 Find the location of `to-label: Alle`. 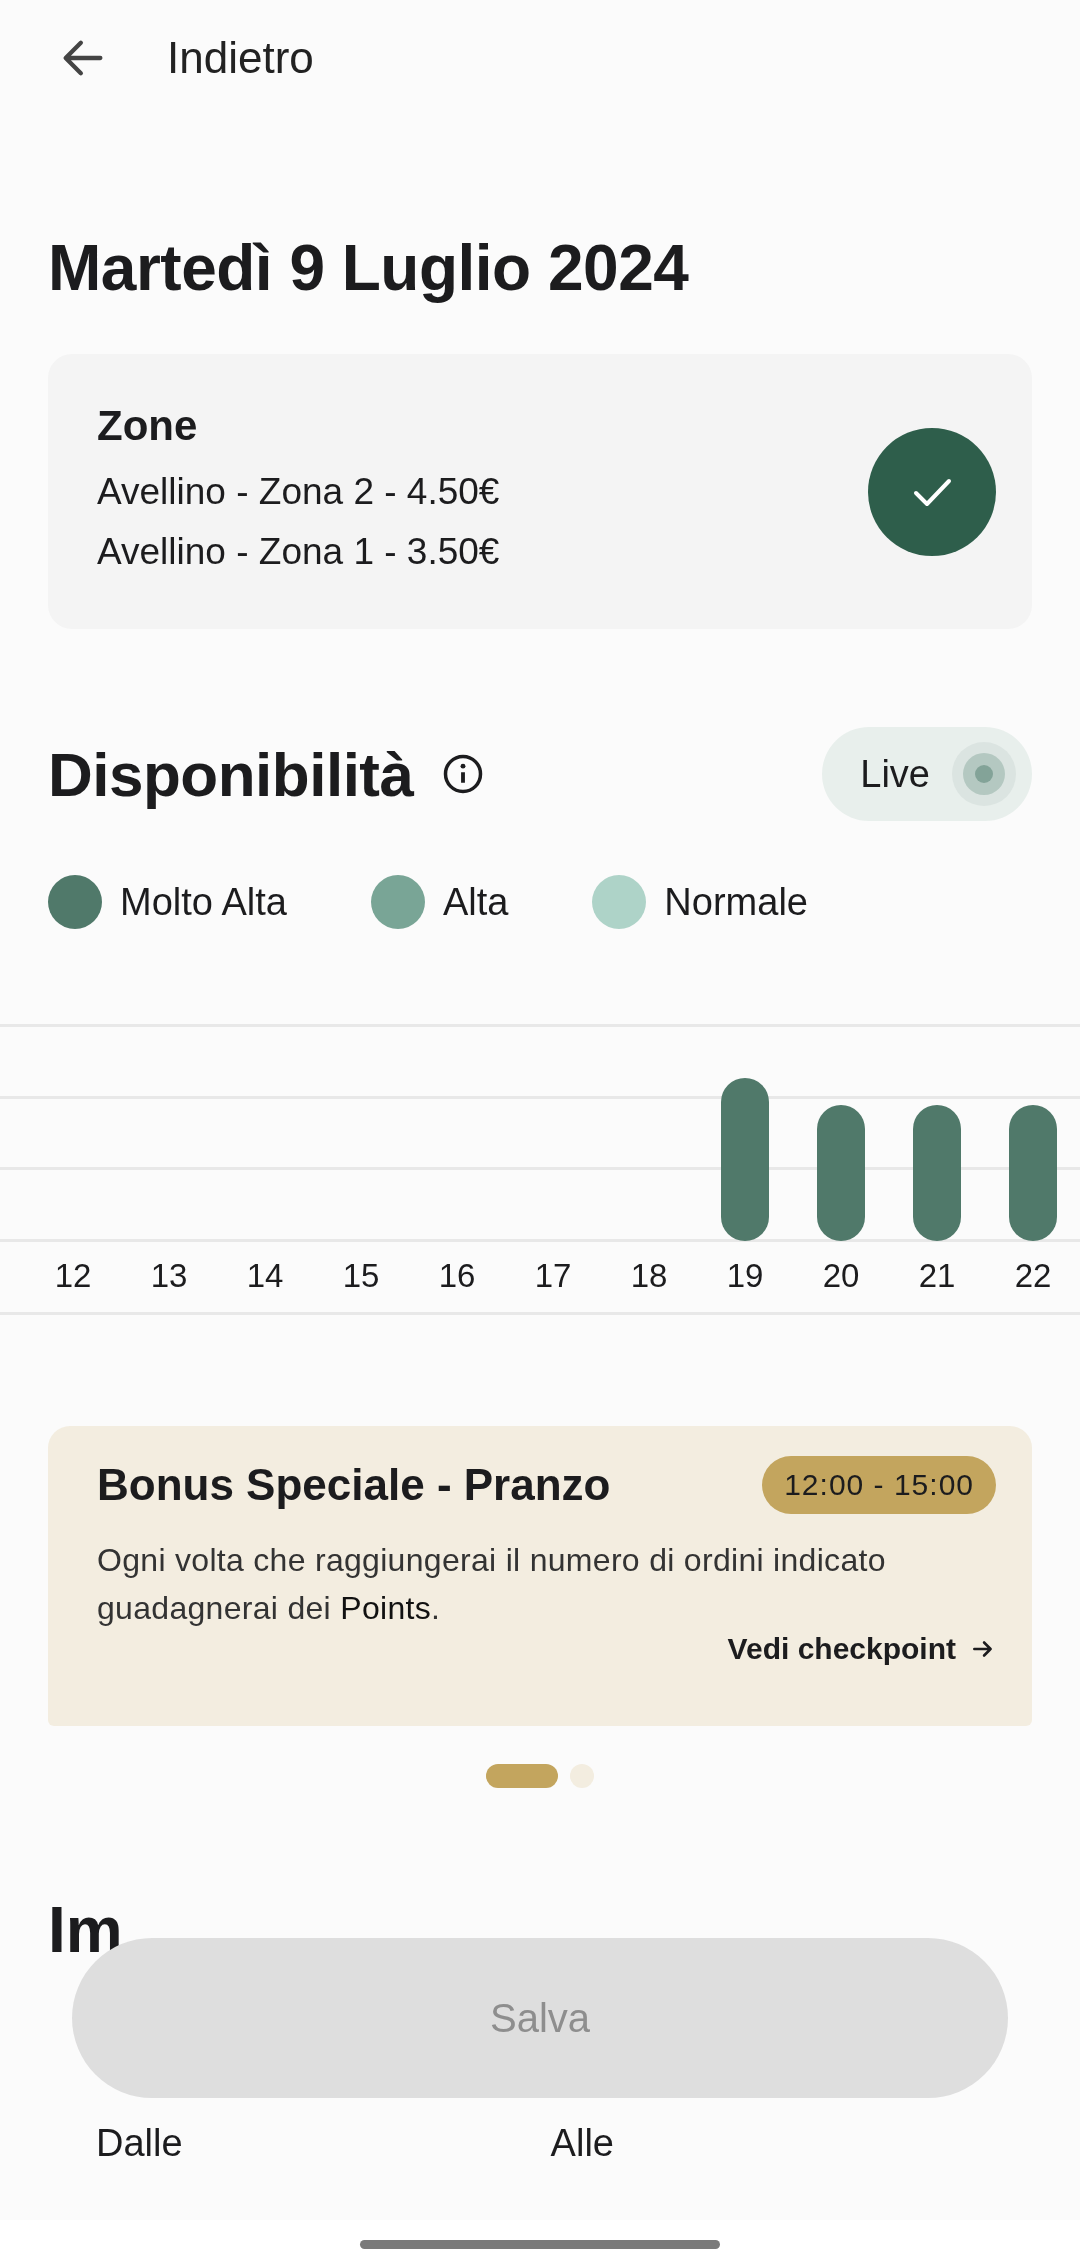

to-label: Alle is located at coordinates (582, 2143).